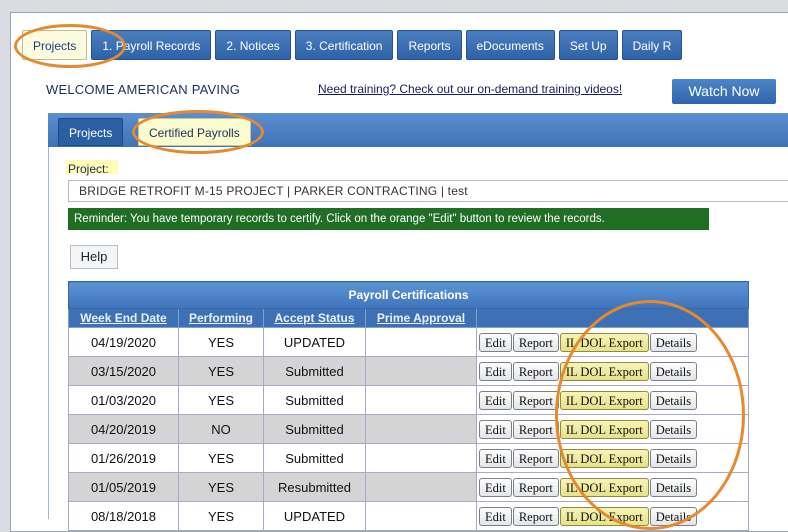  I want to click on sub-tab-projects: Projects, so click(91, 132).